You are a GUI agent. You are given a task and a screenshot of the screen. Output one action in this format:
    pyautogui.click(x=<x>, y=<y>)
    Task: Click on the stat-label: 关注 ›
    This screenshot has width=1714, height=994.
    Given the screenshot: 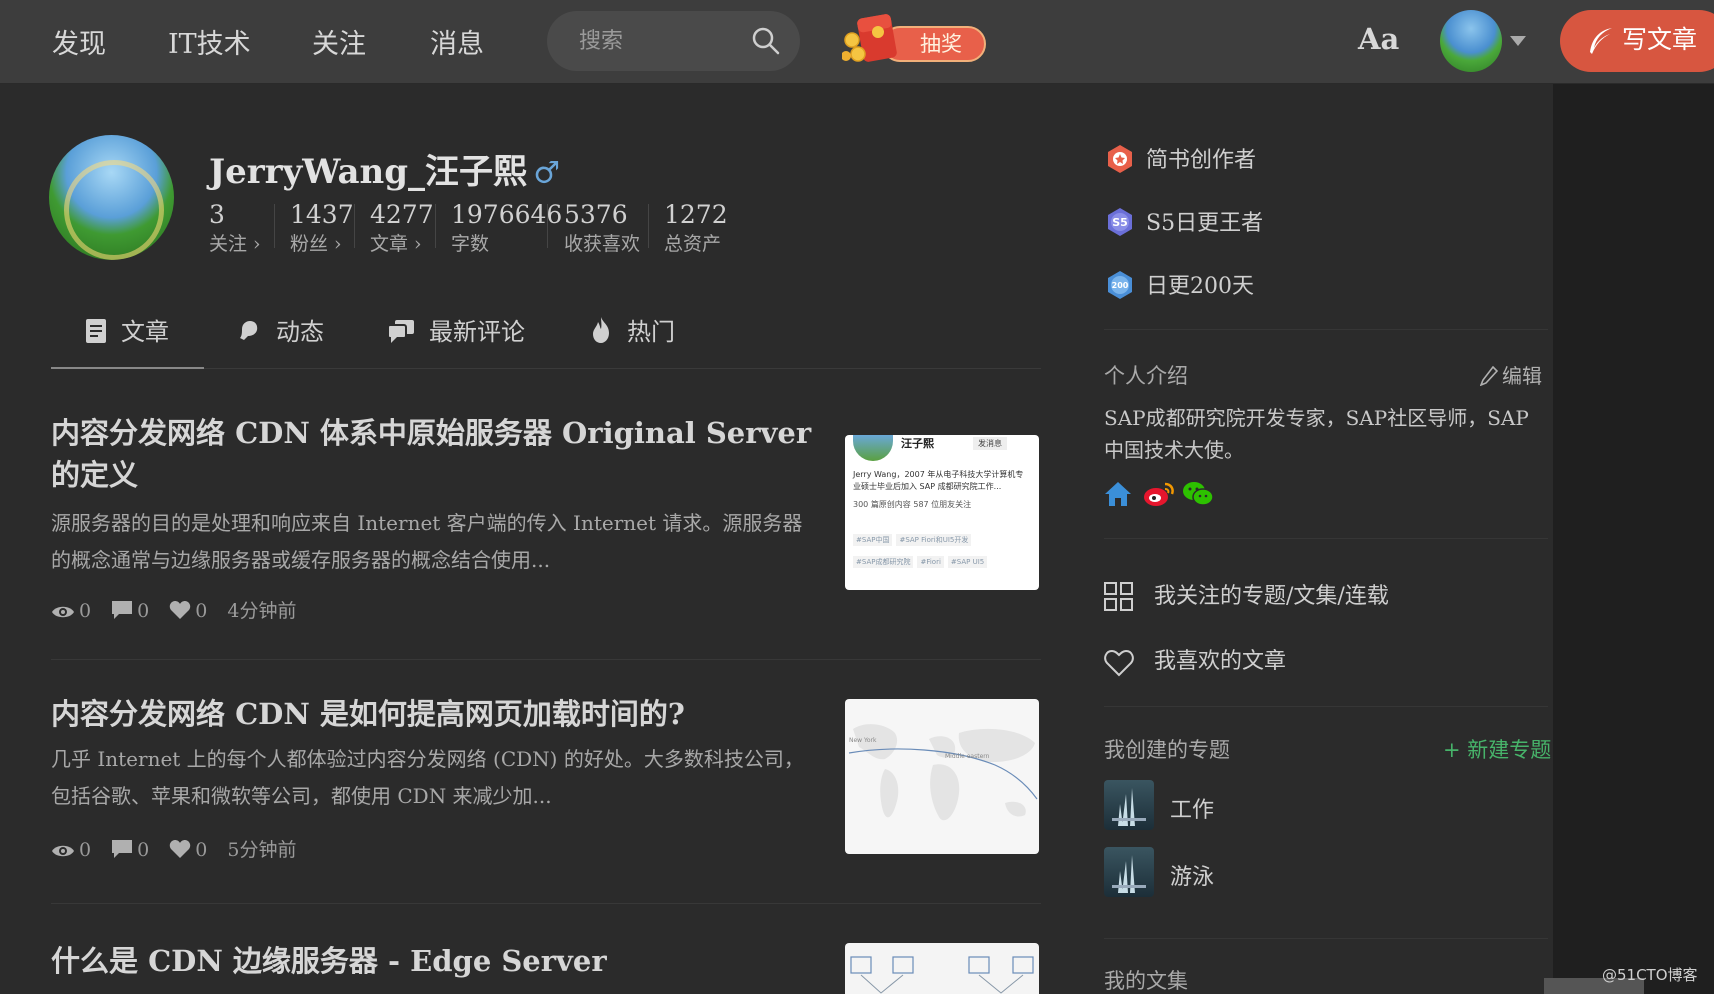 What is the action you would take?
    pyautogui.click(x=235, y=244)
    